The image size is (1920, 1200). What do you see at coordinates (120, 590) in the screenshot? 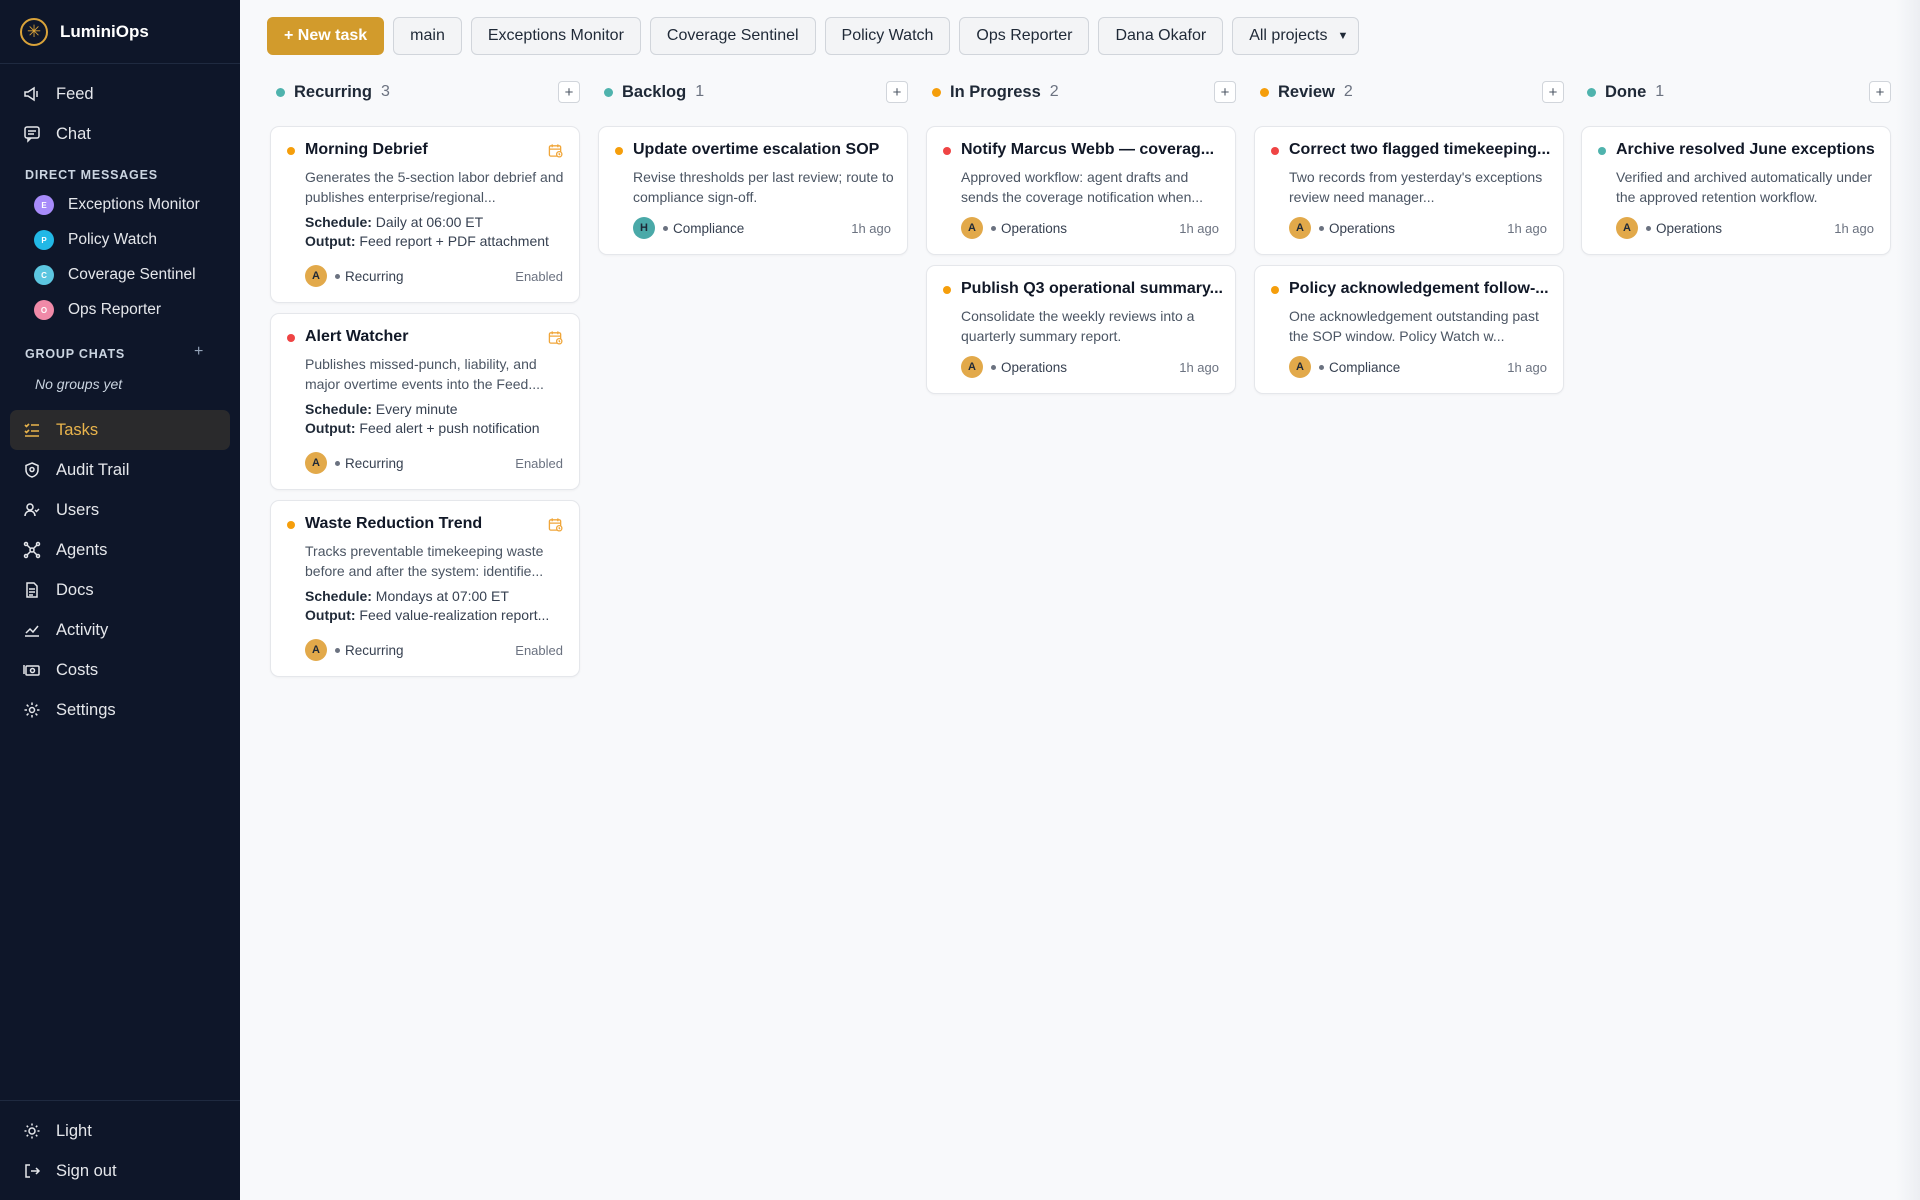
I see `nav-item-docs: Docs` at bounding box center [120, 590].